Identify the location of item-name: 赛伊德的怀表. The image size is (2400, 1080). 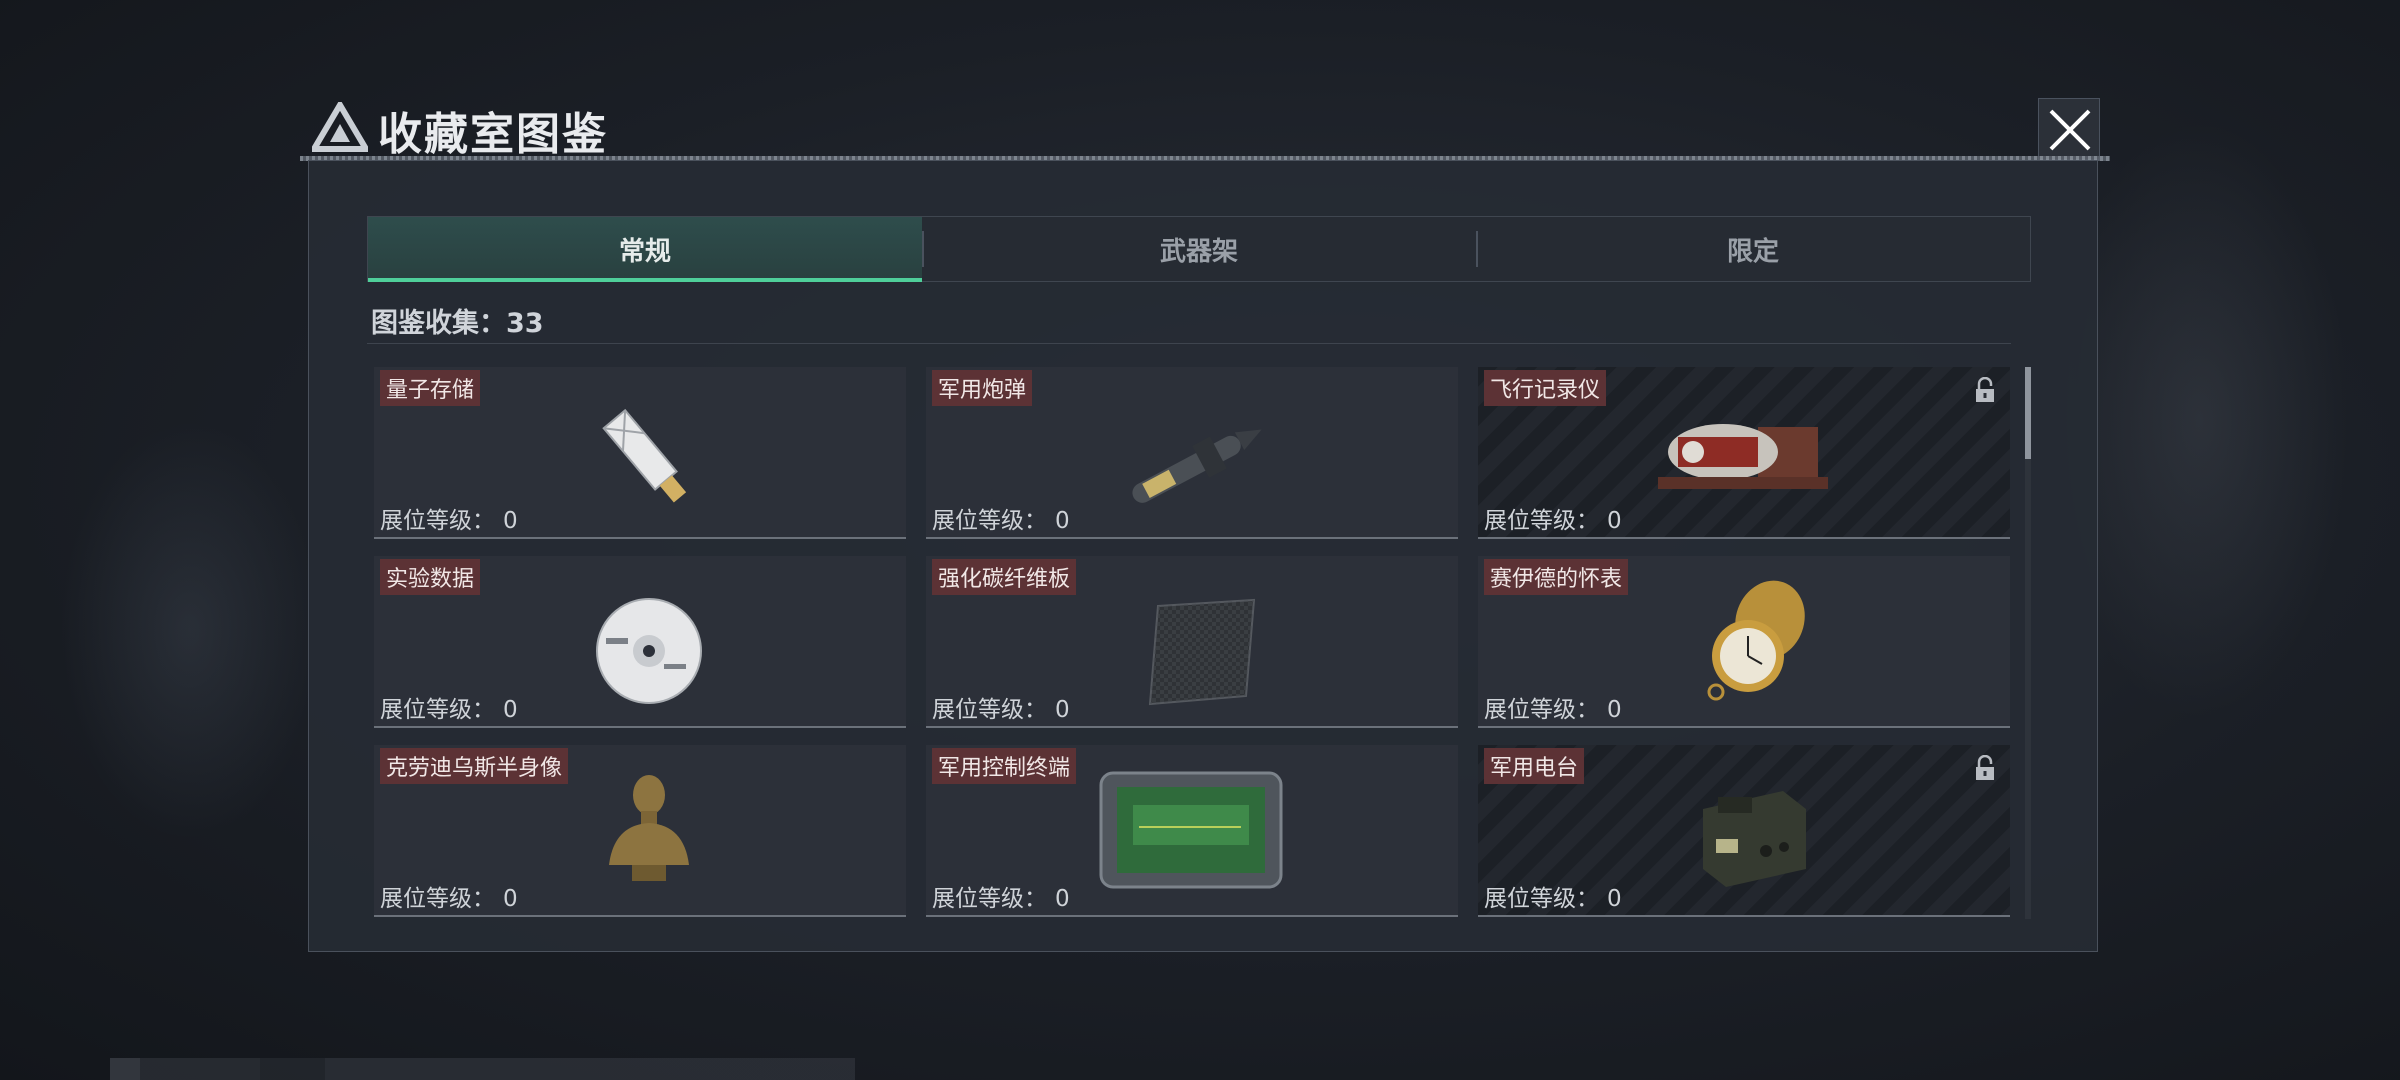
(1556, 577).